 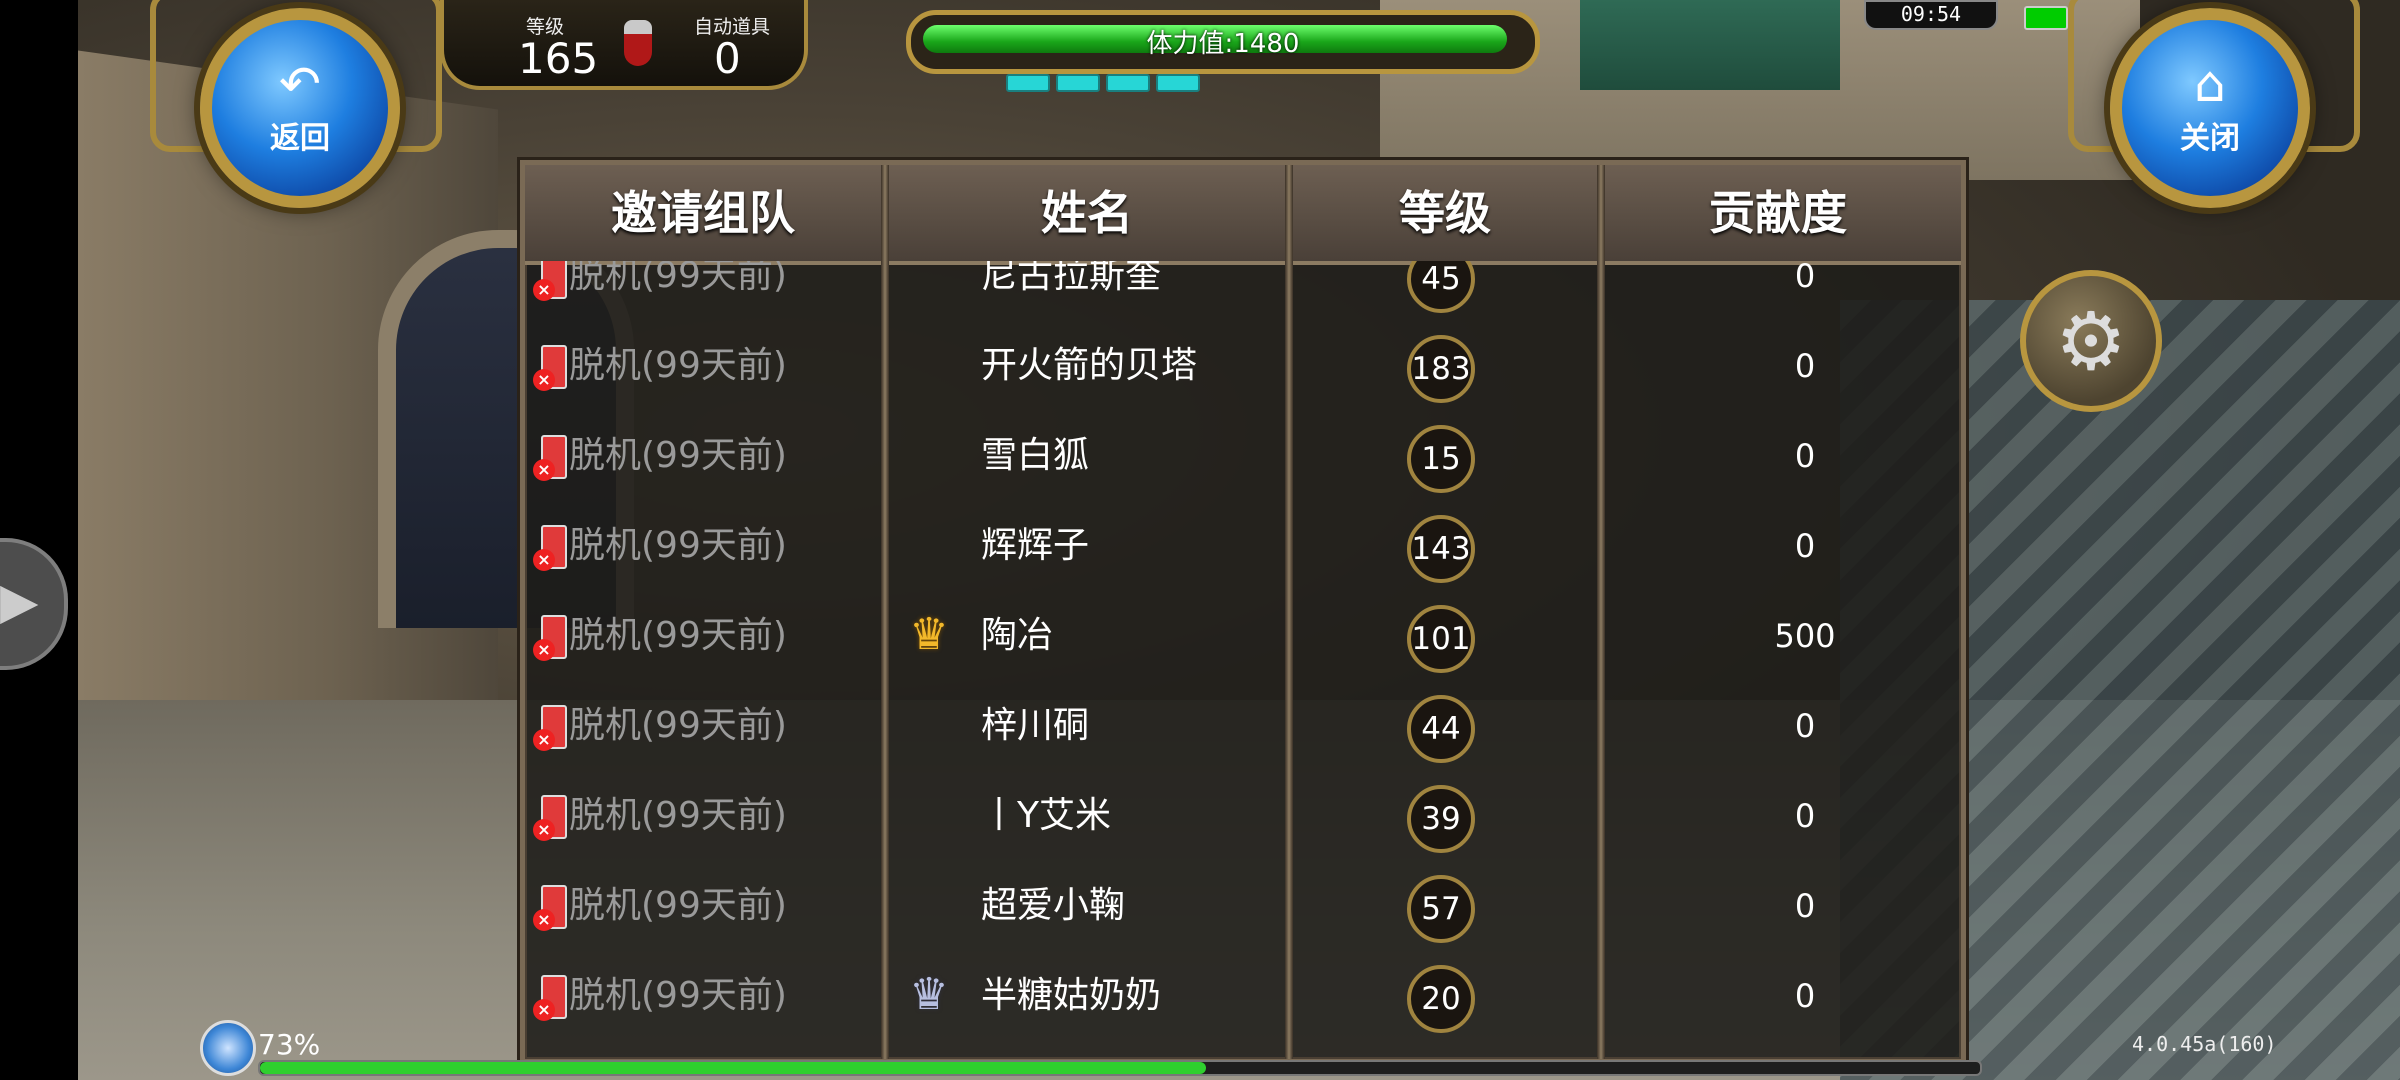 What do you see at coordinates (1243, 546) in the screenshot?
I see `table-row: × 脱机(99天前) 辉辉子 143 0` at bounding box center [1243, 546].